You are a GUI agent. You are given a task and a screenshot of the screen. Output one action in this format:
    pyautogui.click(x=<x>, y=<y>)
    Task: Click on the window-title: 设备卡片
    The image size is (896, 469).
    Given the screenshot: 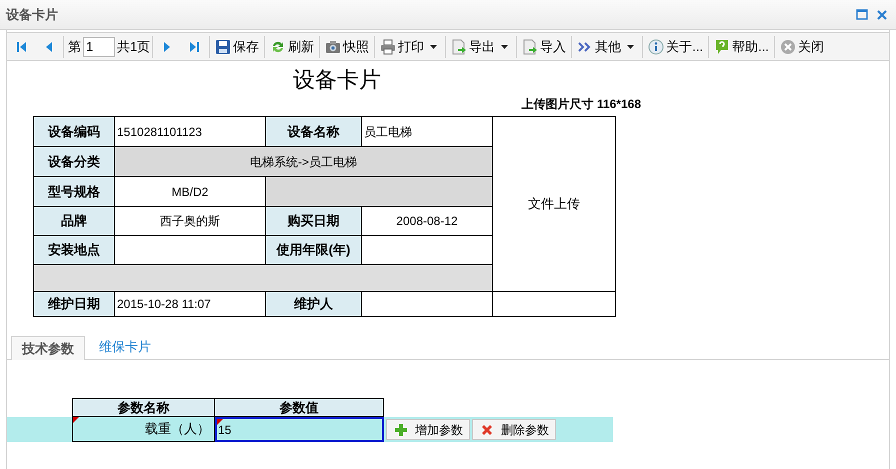 What is the action you would take?
    pyautogui.click(x=32, y=15)
    